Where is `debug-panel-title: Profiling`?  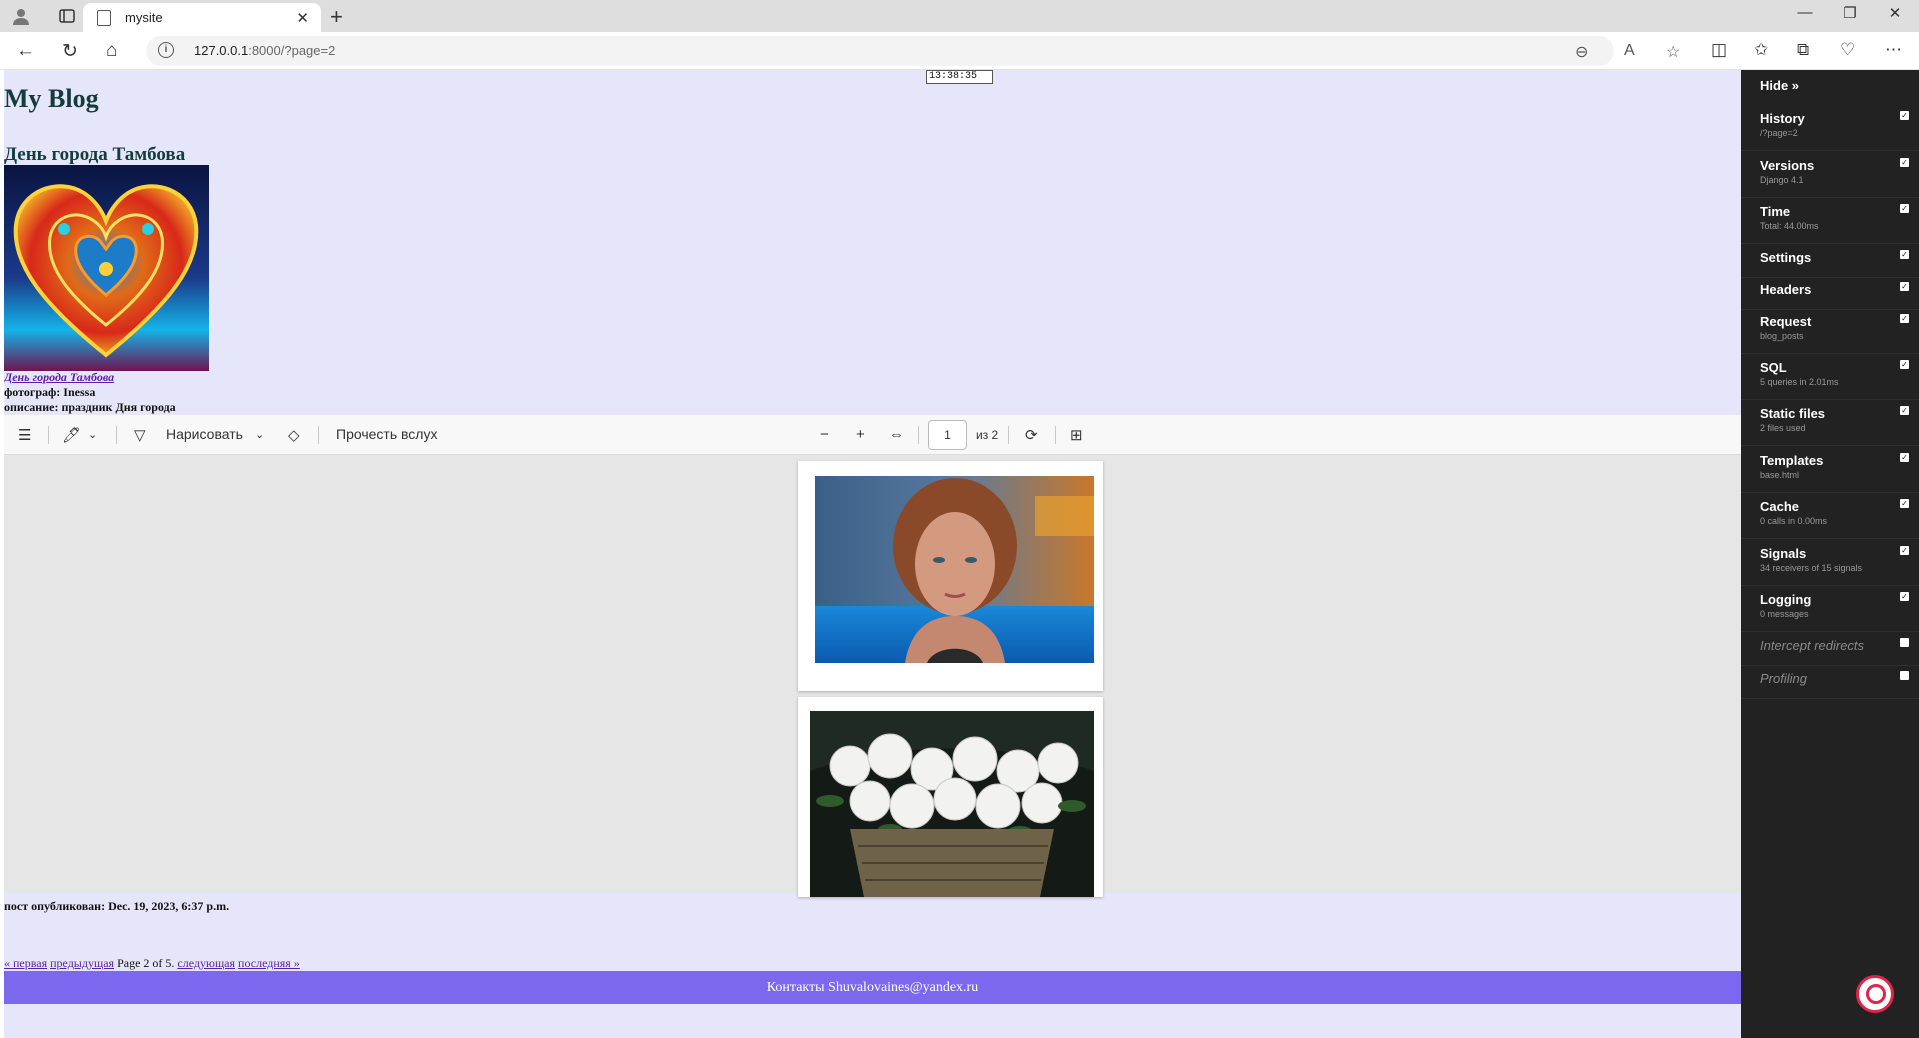
debug-panel-title: Profiling is located at coordinates (1783, 678).